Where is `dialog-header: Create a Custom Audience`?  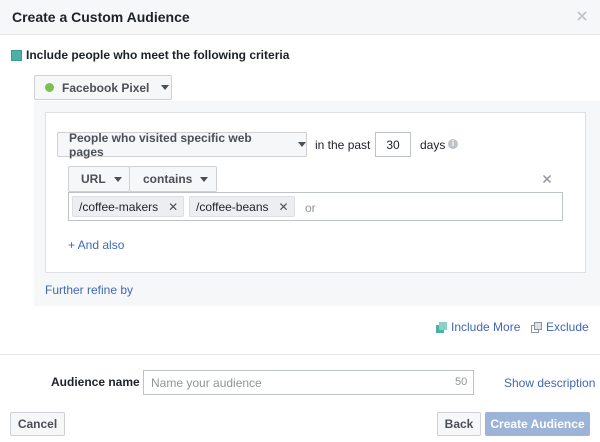
dialog-header: Create a Custom Audience is located at coordinates (300, 17).